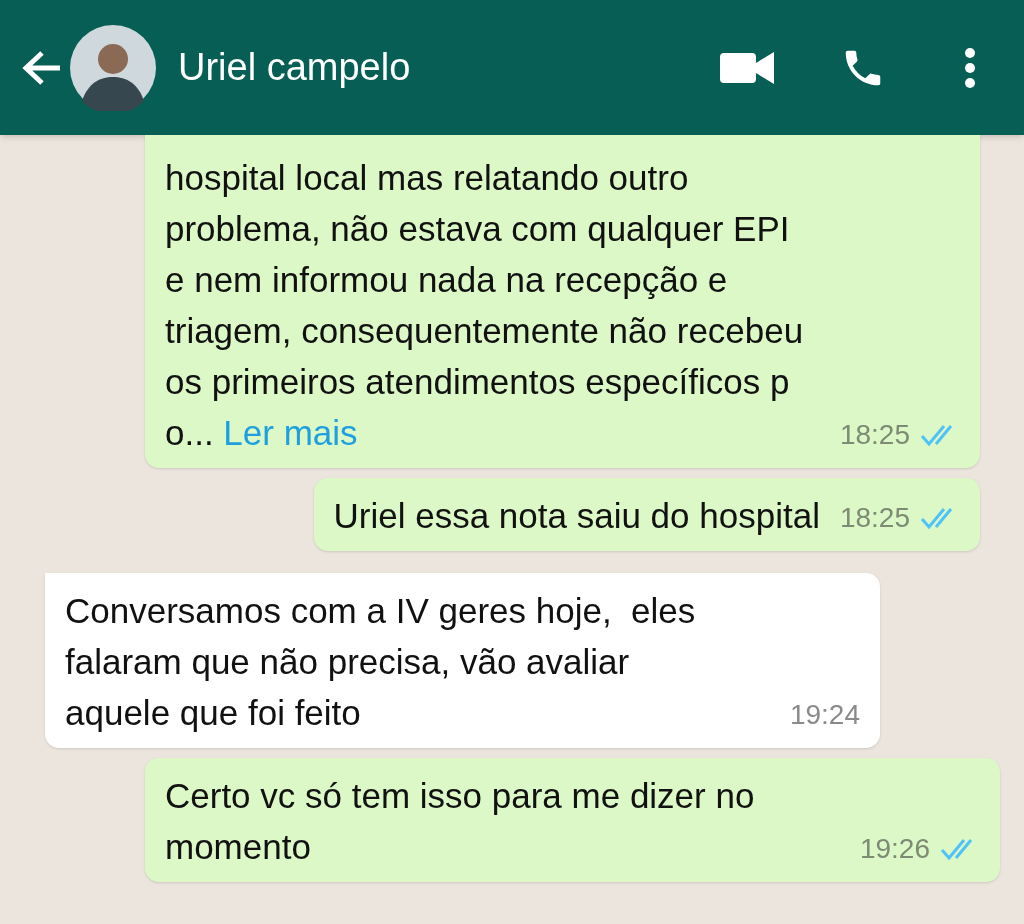 This screenshot has height=924, width=1024. Describe the element at coordinates (747, 67) in the screenshot. I see `video-call-icon` at that location.